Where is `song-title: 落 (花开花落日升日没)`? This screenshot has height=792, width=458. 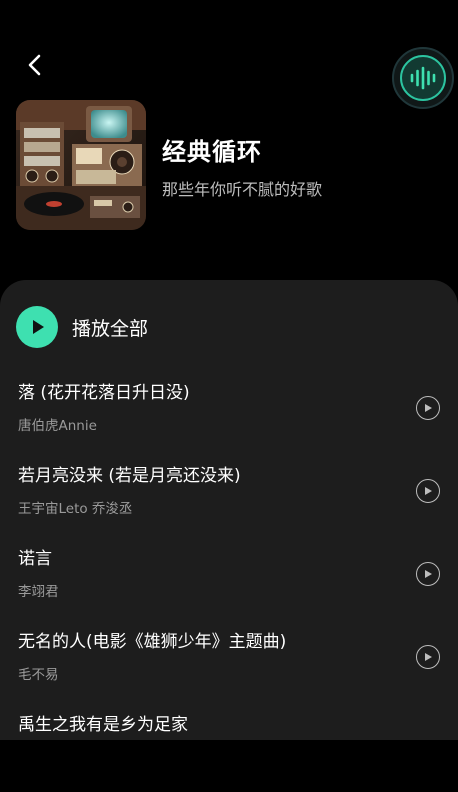 song-title: 落 (花开花落日升日没) is located at coordinates (104, 393).